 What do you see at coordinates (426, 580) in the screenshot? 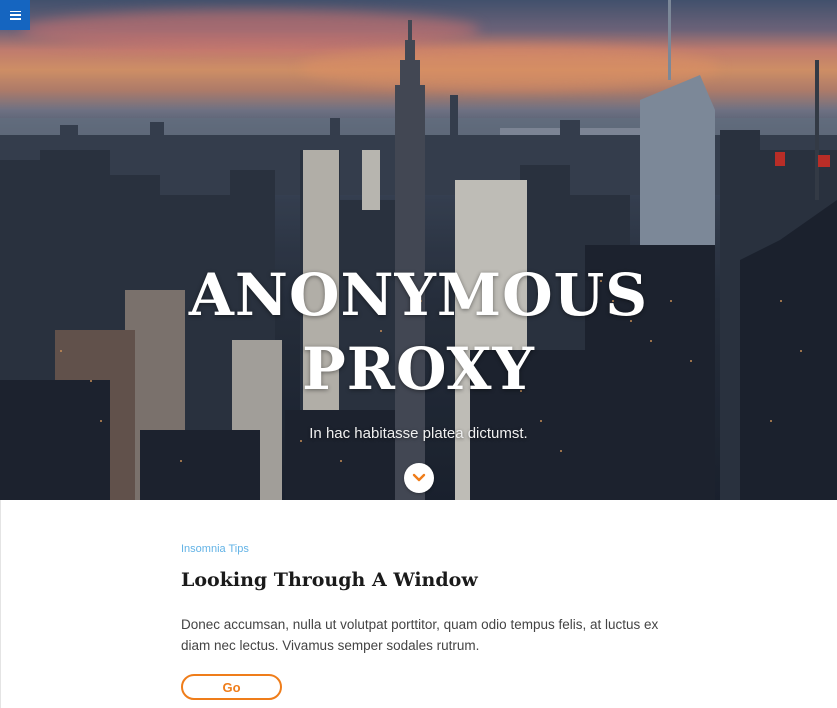
I see `post-title: Looking Through A Window` at bounding box center [426, 580].